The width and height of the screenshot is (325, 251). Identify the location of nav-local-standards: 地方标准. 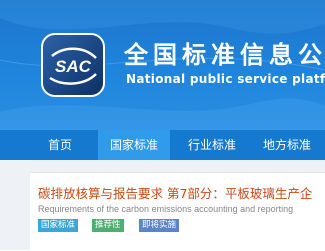
(287, 145).